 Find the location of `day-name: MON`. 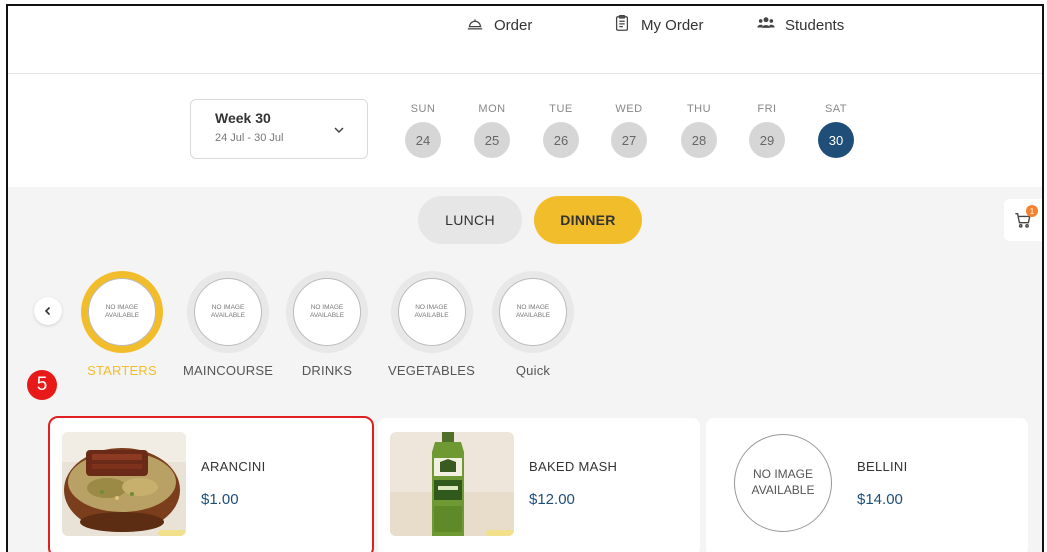

day-name: MON is located at coordinates (492, 109).